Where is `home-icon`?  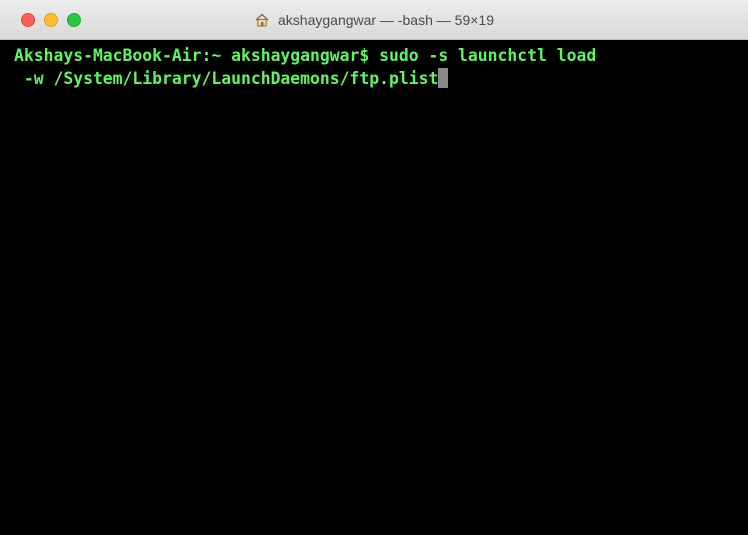 home-icon is located at coordinates (262, 20).